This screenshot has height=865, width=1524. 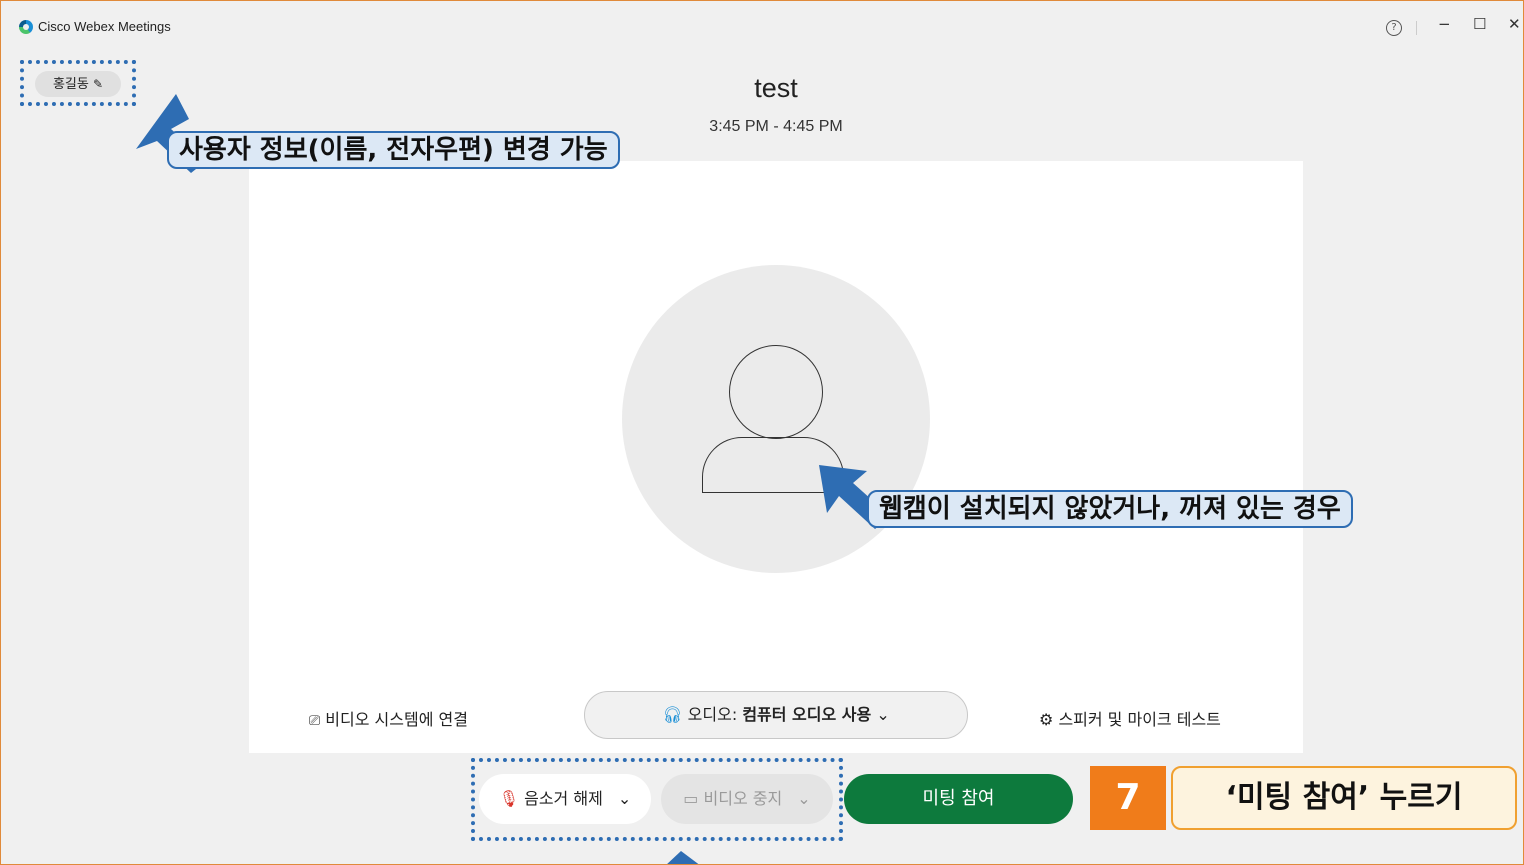 What do you see at coordinates (393, 150) in the screenshot?
I see `user-info-callout: 사용자 정보(이름, 전자우편) 변경 가능` at bounding box center [393, 150].